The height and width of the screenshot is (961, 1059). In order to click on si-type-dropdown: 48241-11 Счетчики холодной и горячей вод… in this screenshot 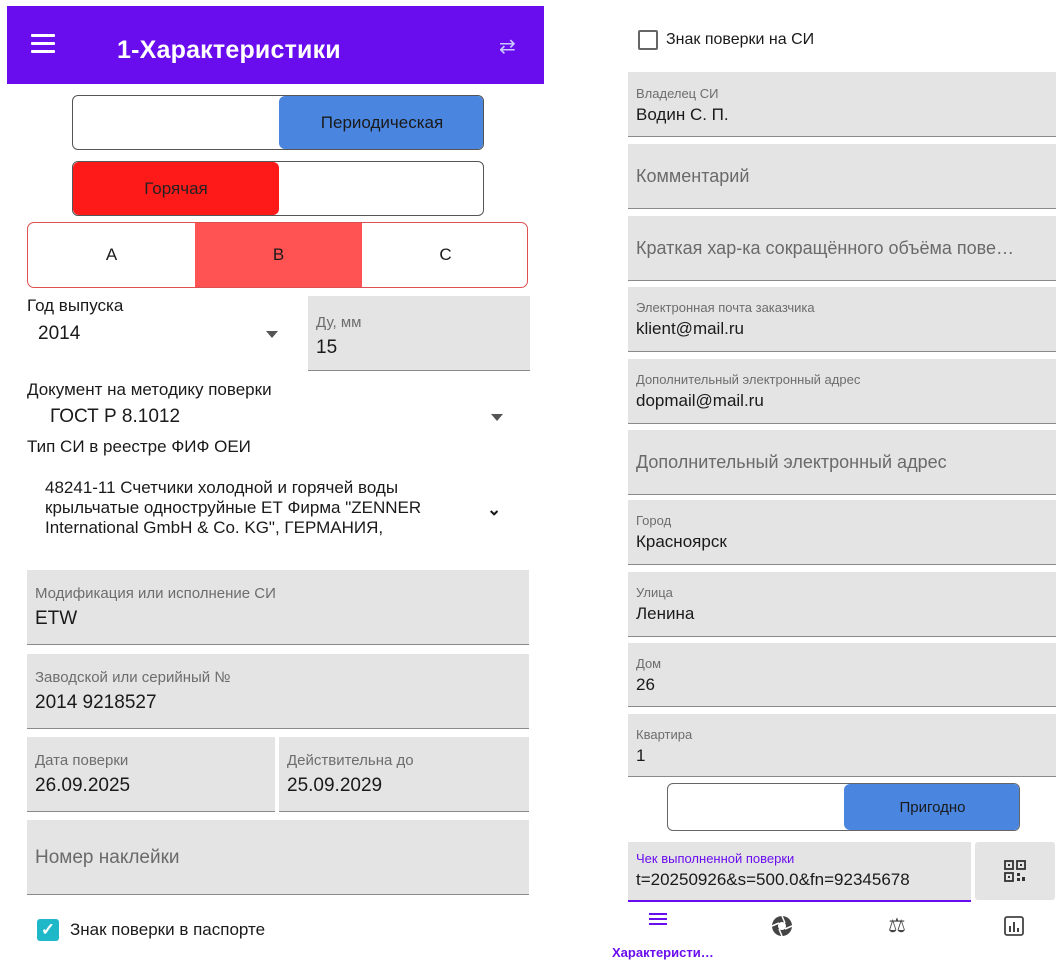, I will do `click(273, 513)`.